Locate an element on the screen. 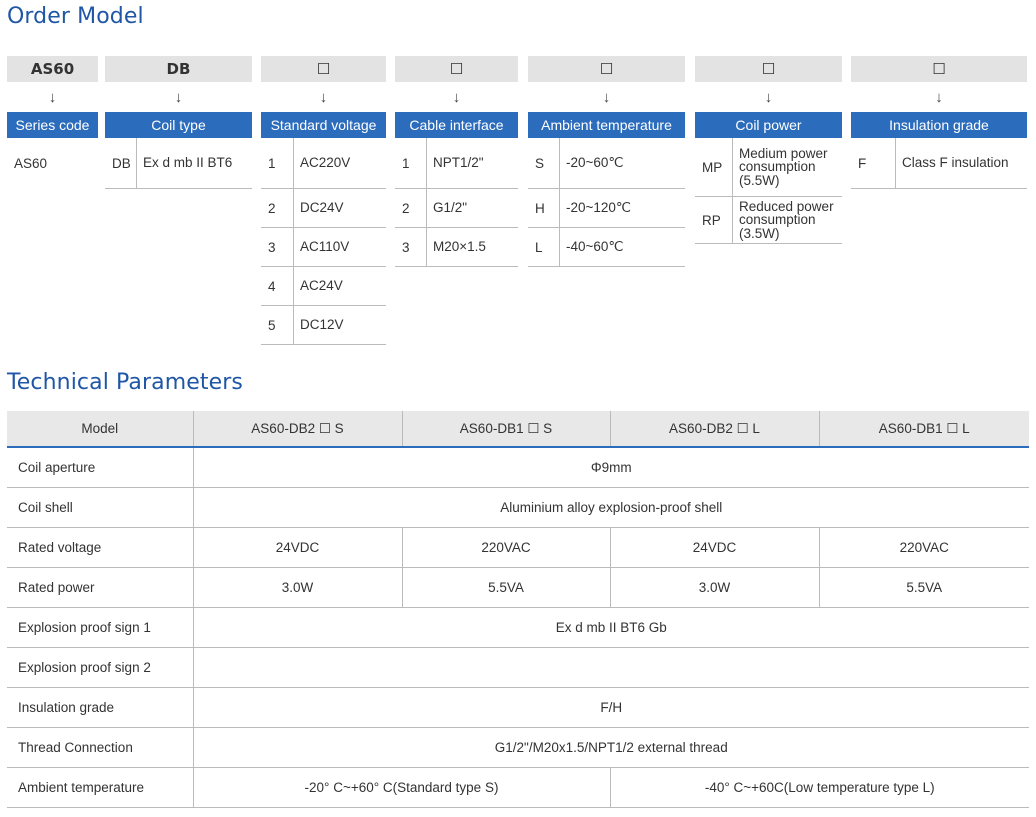 The width and height of the screenshot is (1036, 817). order-category-label: Ambient temperature is located at coordinates (606, 125).